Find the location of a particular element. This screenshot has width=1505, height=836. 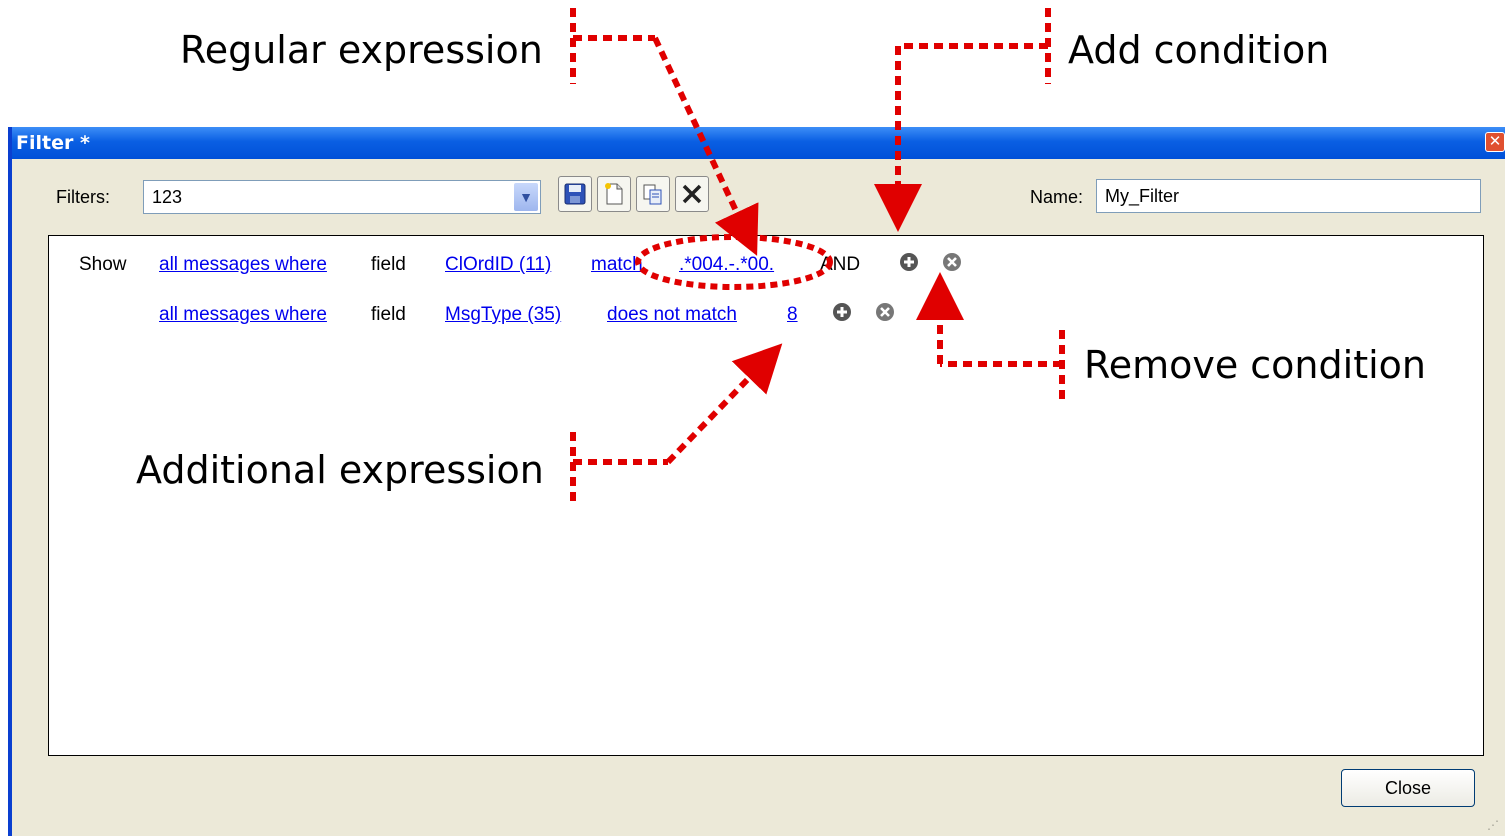

name-label: Name: is located at coordinates (1057, 197).